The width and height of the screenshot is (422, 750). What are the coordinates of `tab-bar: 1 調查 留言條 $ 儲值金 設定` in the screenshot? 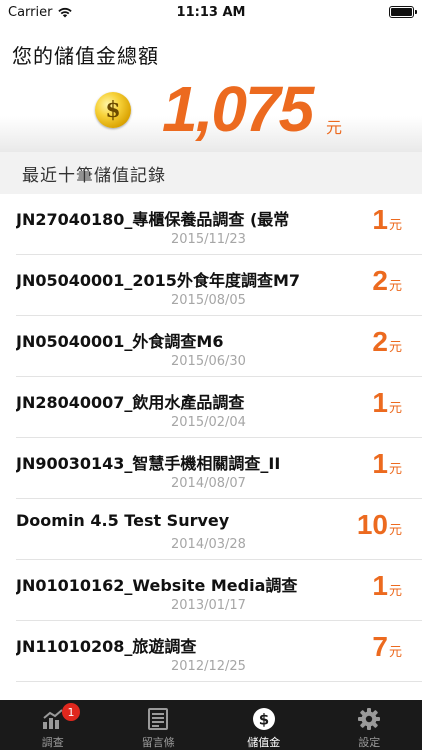 It's located at (211, 725).